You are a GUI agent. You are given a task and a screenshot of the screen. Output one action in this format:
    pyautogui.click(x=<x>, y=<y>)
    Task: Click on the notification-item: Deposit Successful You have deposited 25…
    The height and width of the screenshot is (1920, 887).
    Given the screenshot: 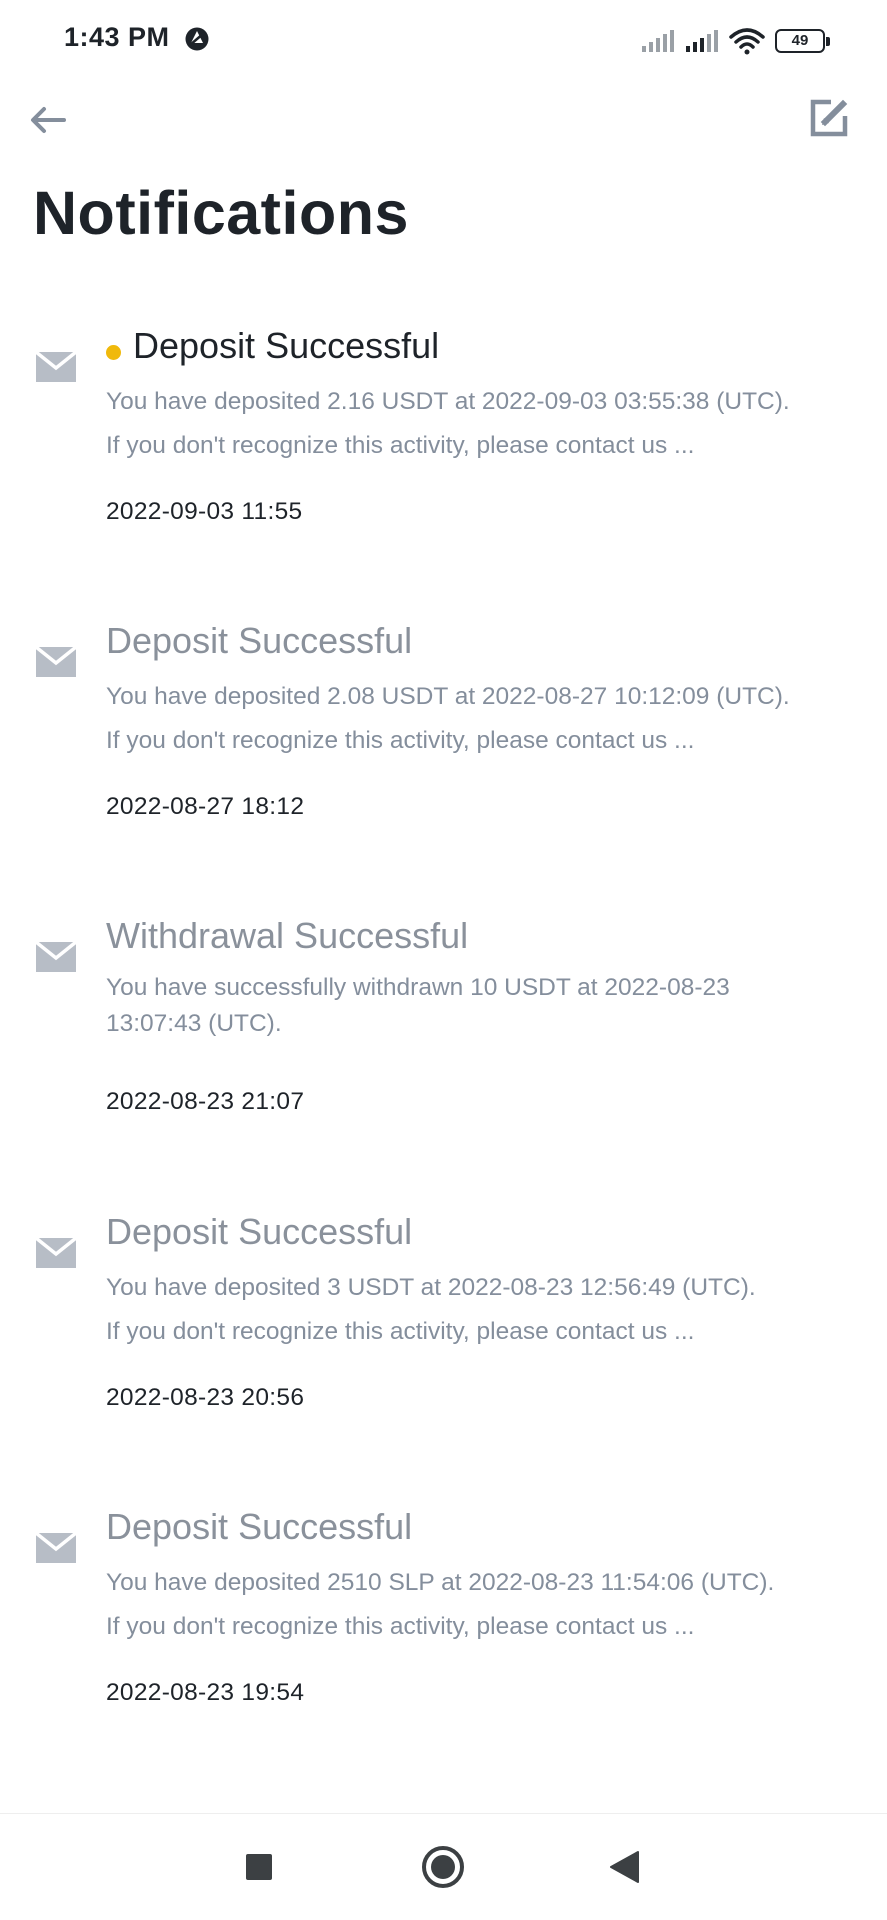 What is the action you would take?
    pyautogui.click(x=443, y=1619)
    